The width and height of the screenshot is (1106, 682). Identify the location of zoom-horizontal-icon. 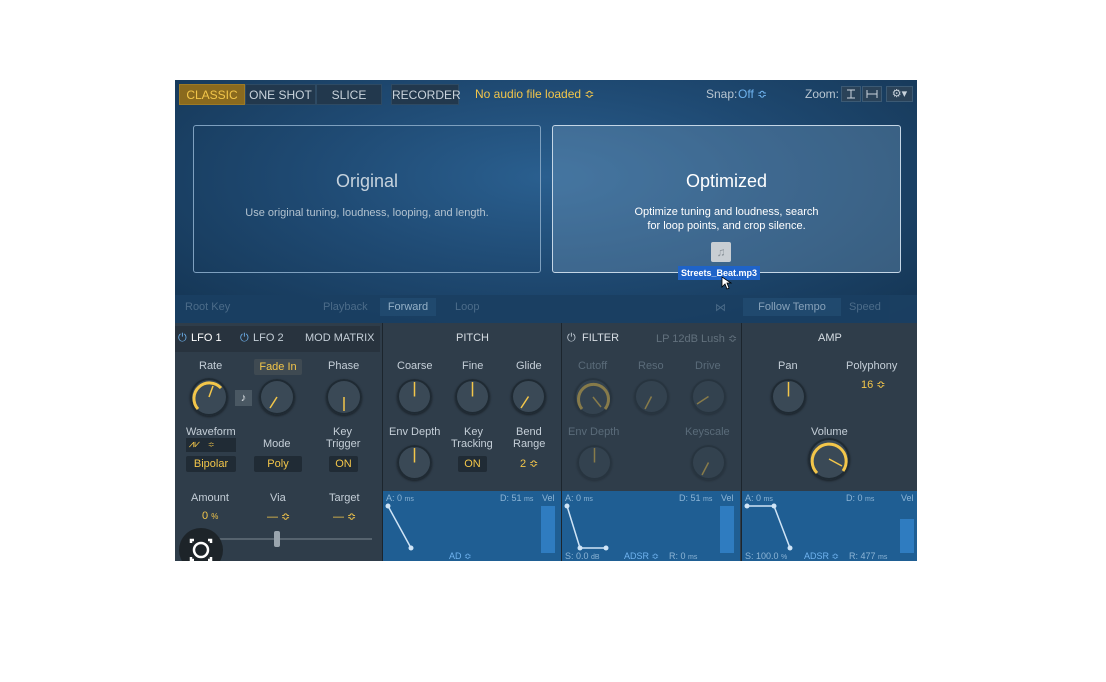
(872, 94).